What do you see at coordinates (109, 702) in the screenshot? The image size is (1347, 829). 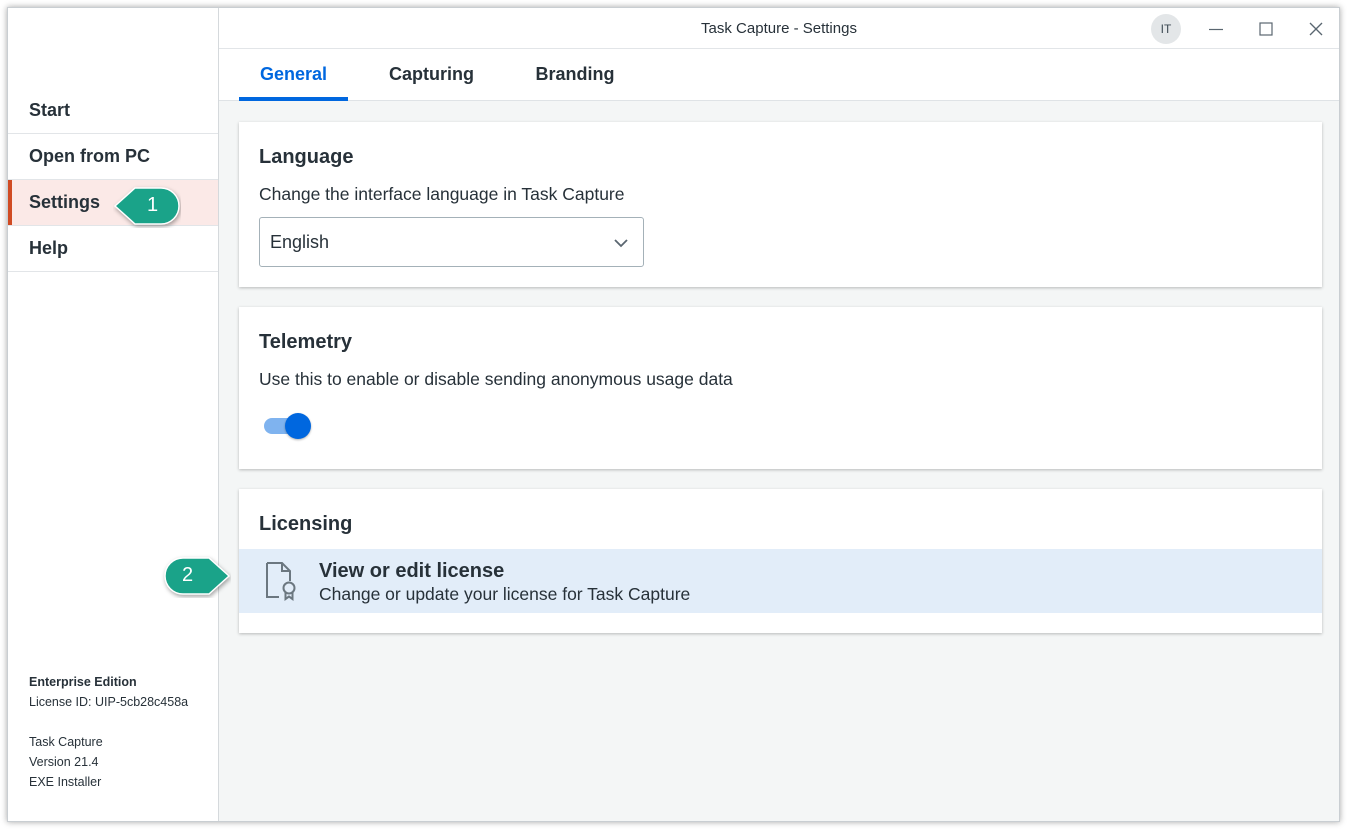 I see `license-id: License ID: UIP-5cb28c458a` at bounding box center [109, 702].